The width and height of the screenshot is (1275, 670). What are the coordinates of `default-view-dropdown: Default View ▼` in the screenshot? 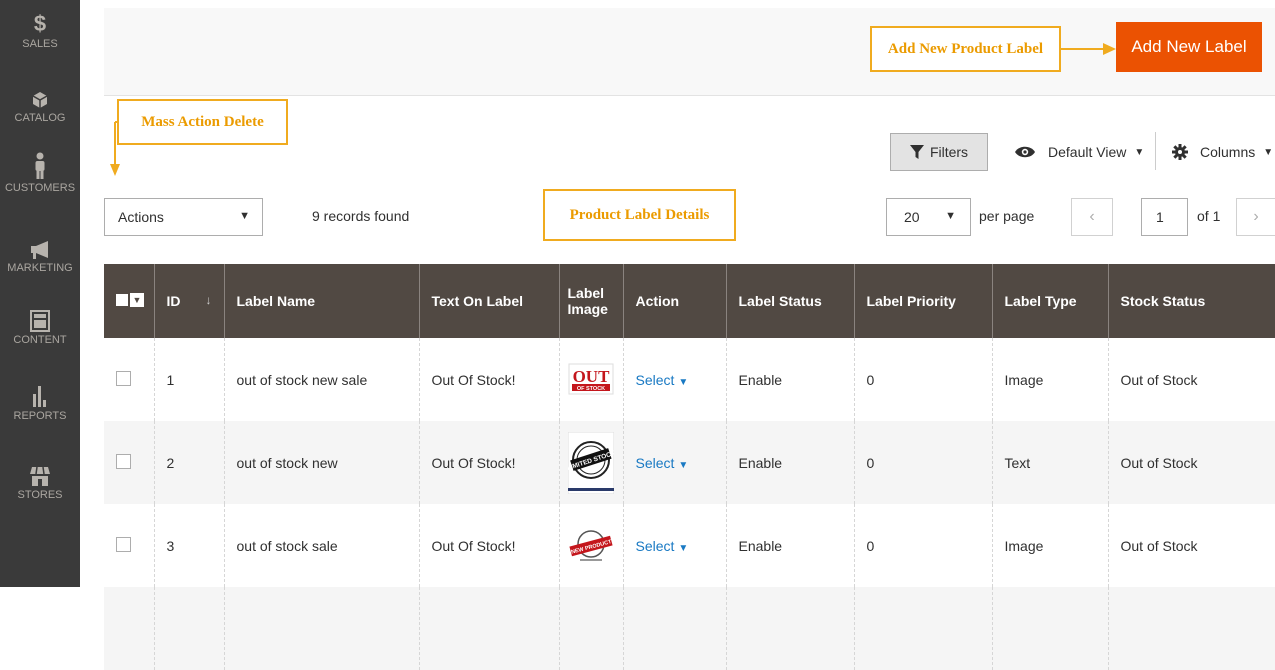 It's located at (1079, 152).